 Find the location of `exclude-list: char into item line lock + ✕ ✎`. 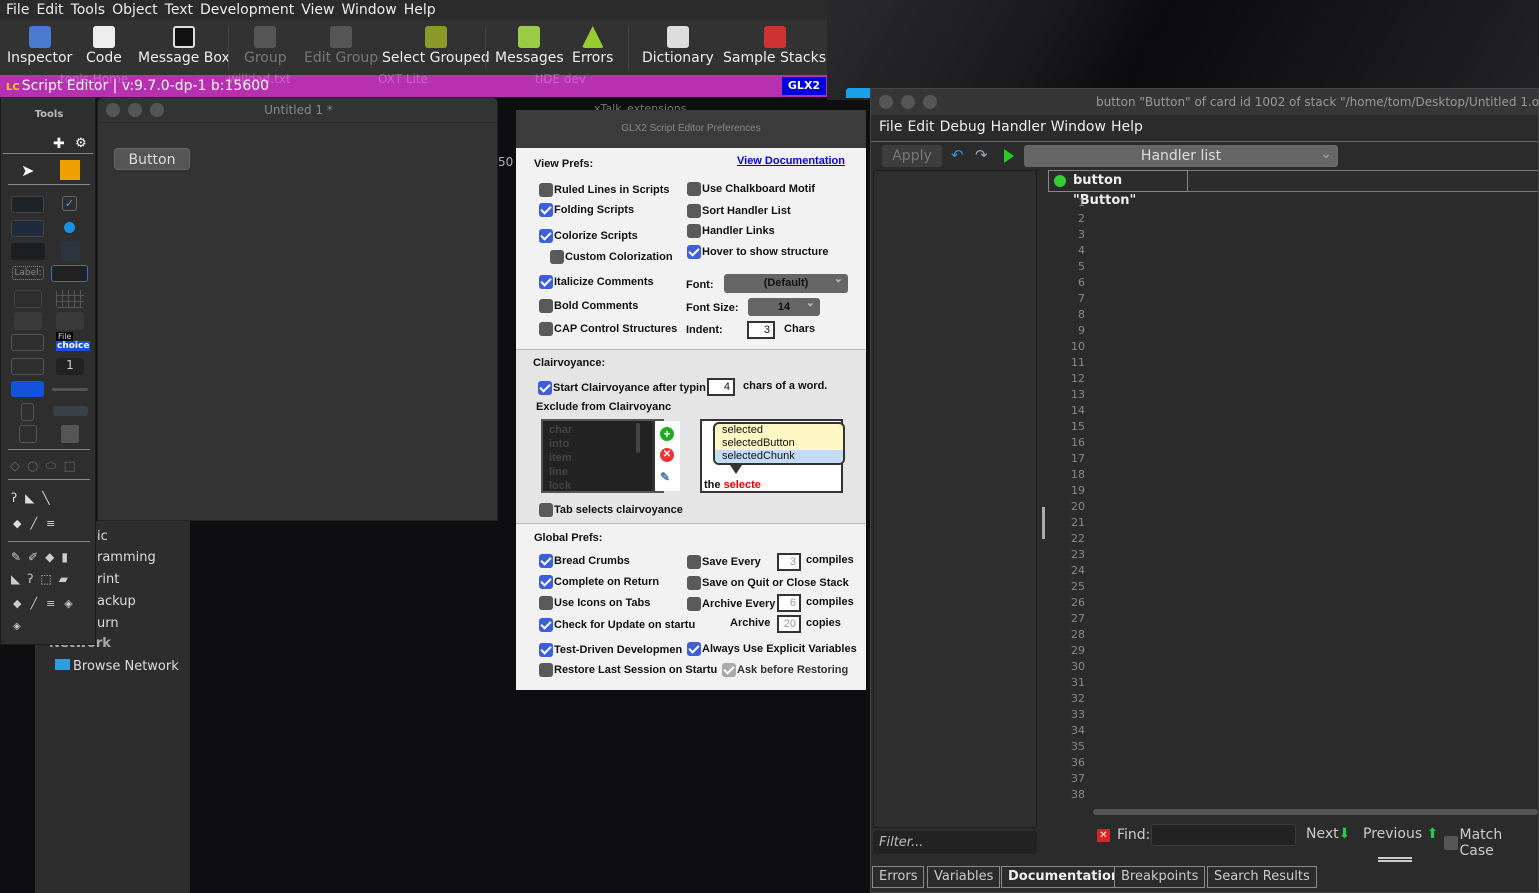

exclude-list: char into item line lock + ✕ ✎ is located at coordinates (610, 456).